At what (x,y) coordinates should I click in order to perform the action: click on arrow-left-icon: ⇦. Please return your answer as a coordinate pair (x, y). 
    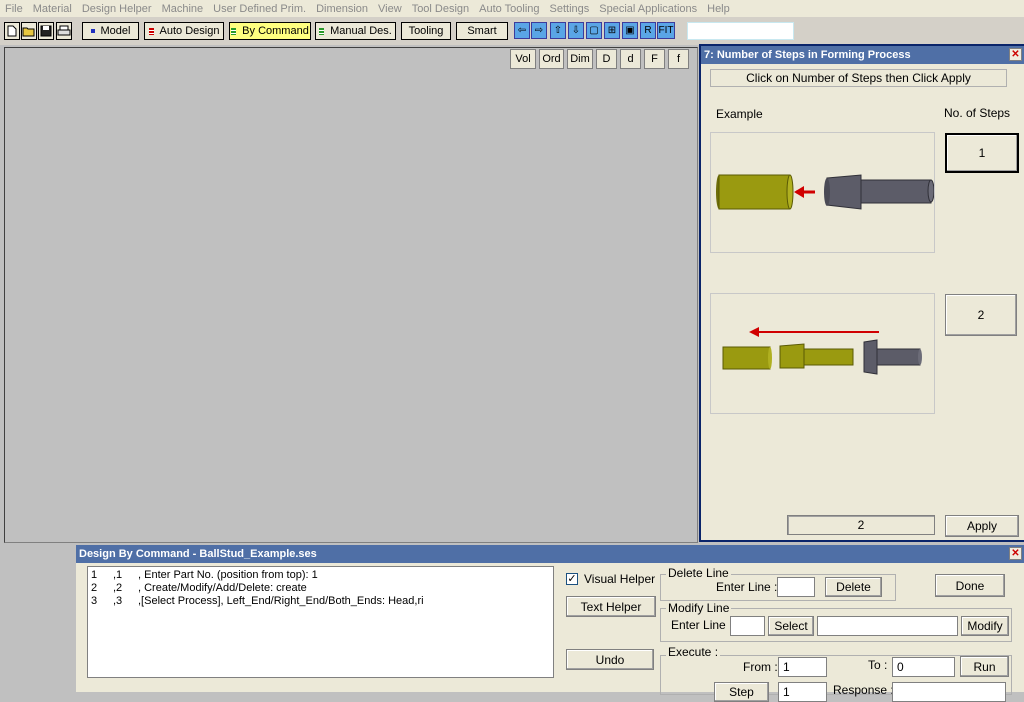
    Looking at the image, I should click on (522, 30).